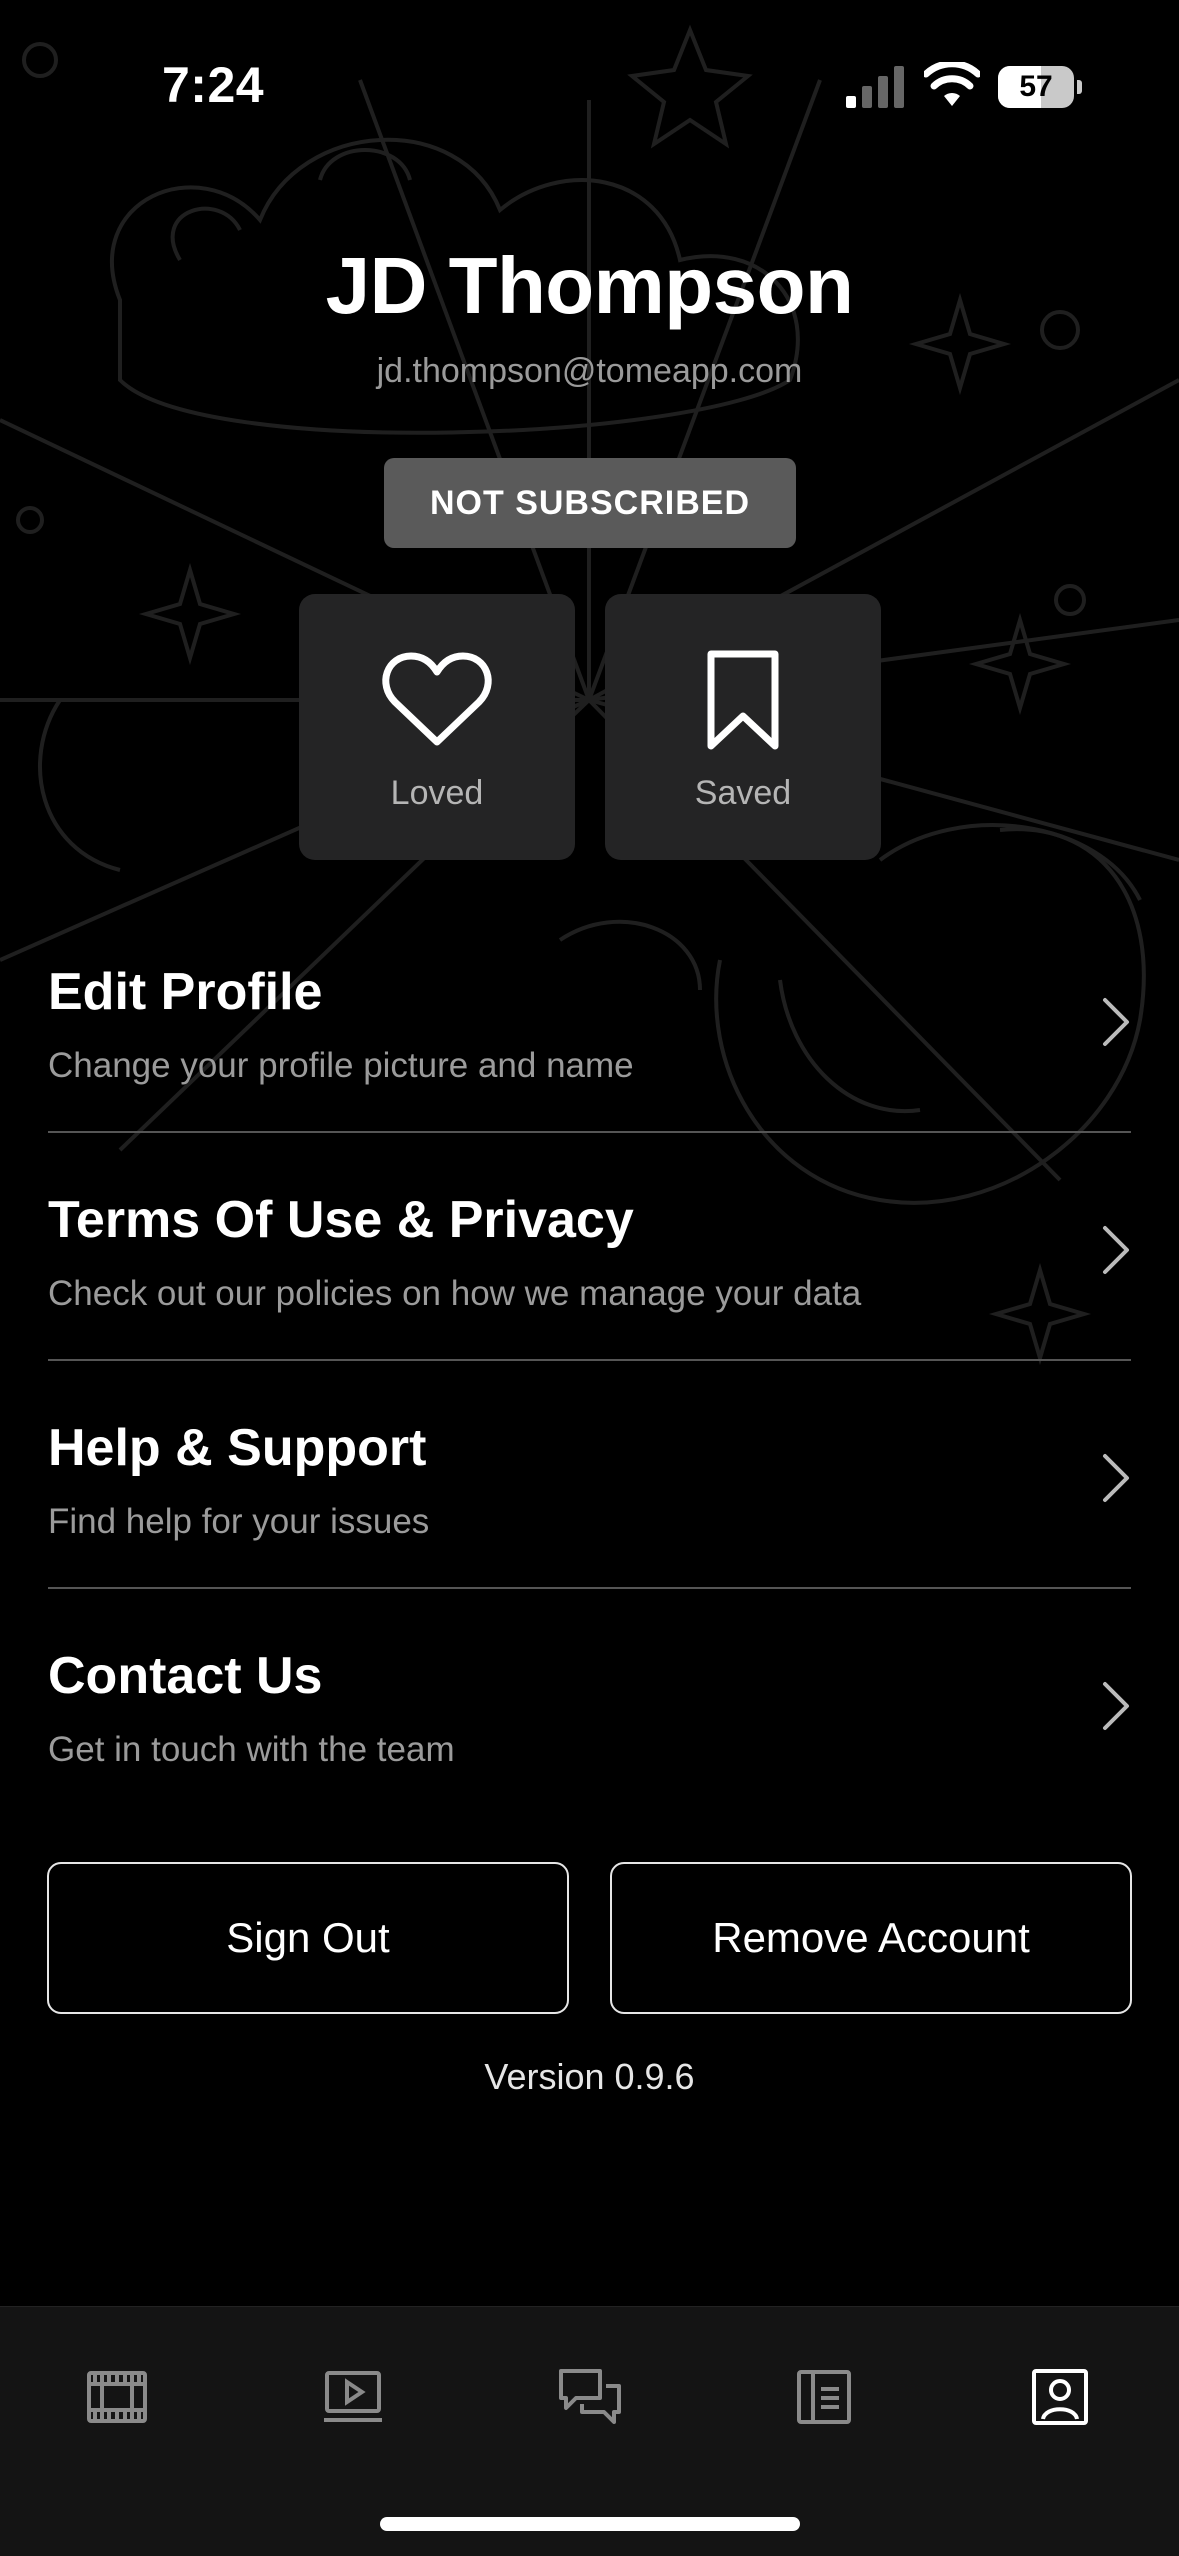 The image size is (1179, 2556). What do you see at coordinates (875, 87) in the screenshot?
I see `cellular-signal-icon` at bounding box center [875, 87].